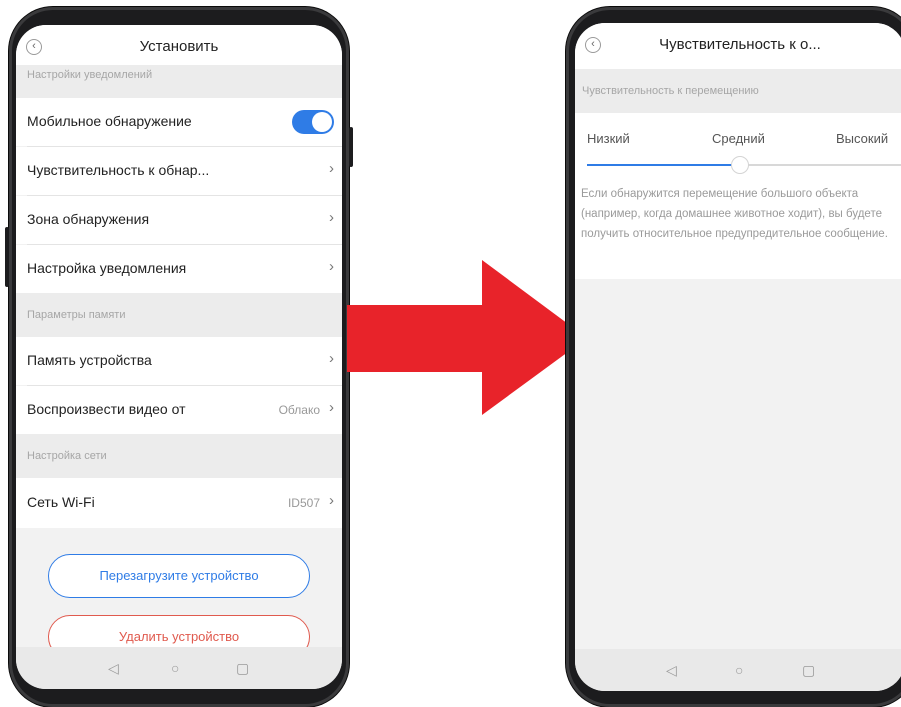  Describe the element at coordinates (179, 361) in the screenshot. I see `row-device-memory: Память устройства ›` at that location.